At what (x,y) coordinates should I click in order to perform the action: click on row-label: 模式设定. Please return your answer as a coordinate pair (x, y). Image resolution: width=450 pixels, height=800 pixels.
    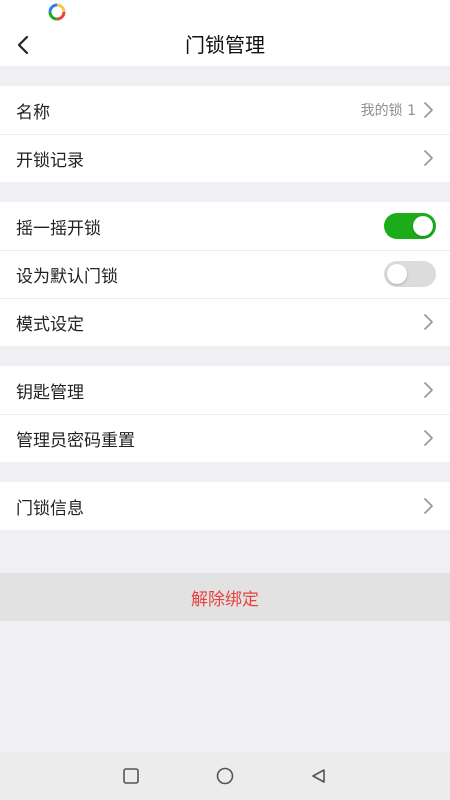
    Looking at the image, I should click on (50, 324).